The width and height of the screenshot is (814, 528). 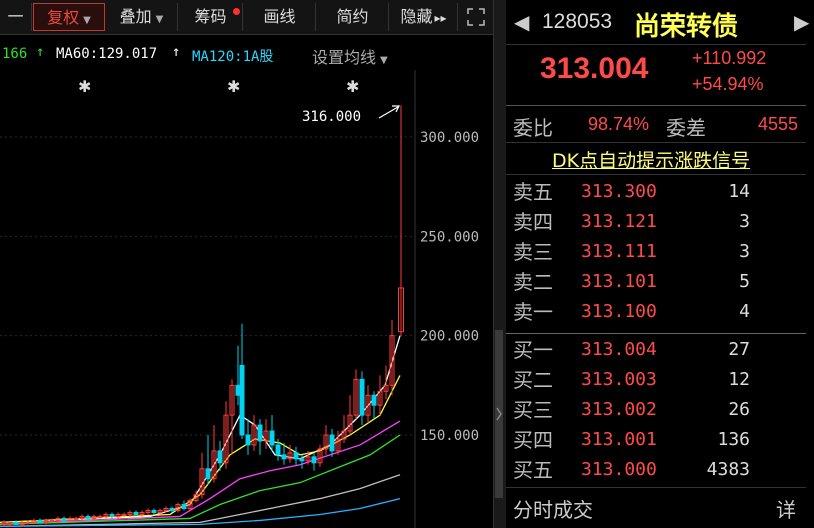 I want to click on hide-button: 隐藏 ▸▸, so click(x=424, y=17).